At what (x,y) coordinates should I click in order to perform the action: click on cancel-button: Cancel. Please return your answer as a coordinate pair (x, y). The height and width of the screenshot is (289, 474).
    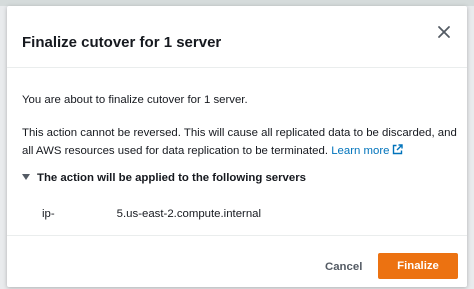
    Looking at the image, I should click on (343, 267).